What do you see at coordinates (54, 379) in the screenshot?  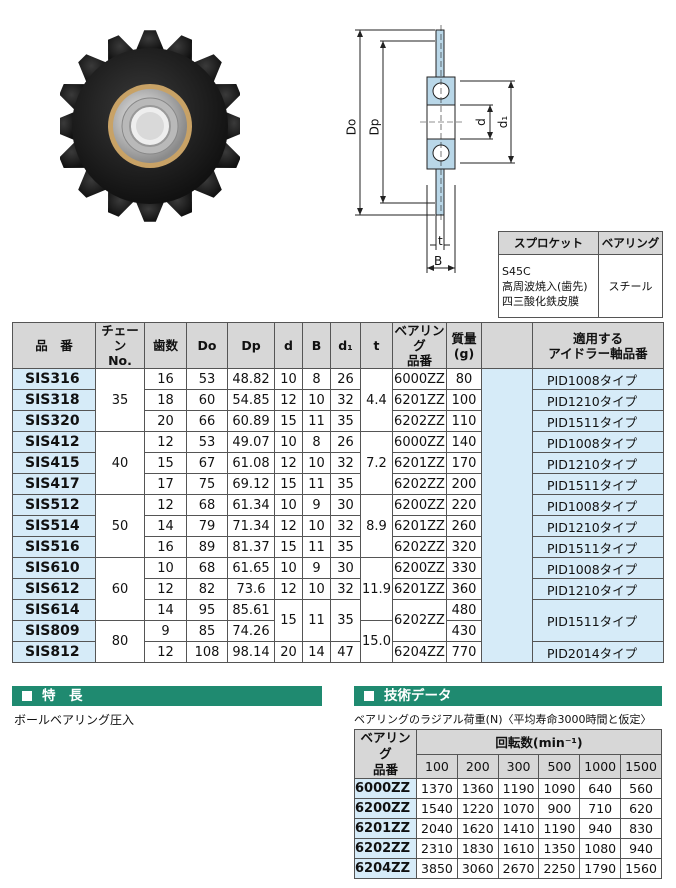 I see `part-number: SIS316` at bounding box center [54, 379].